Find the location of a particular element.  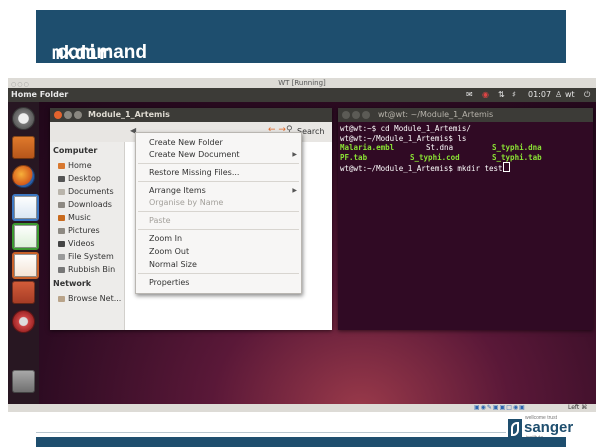

sidebar-item-pictures: Pictures is located at coordinates (79, 230).